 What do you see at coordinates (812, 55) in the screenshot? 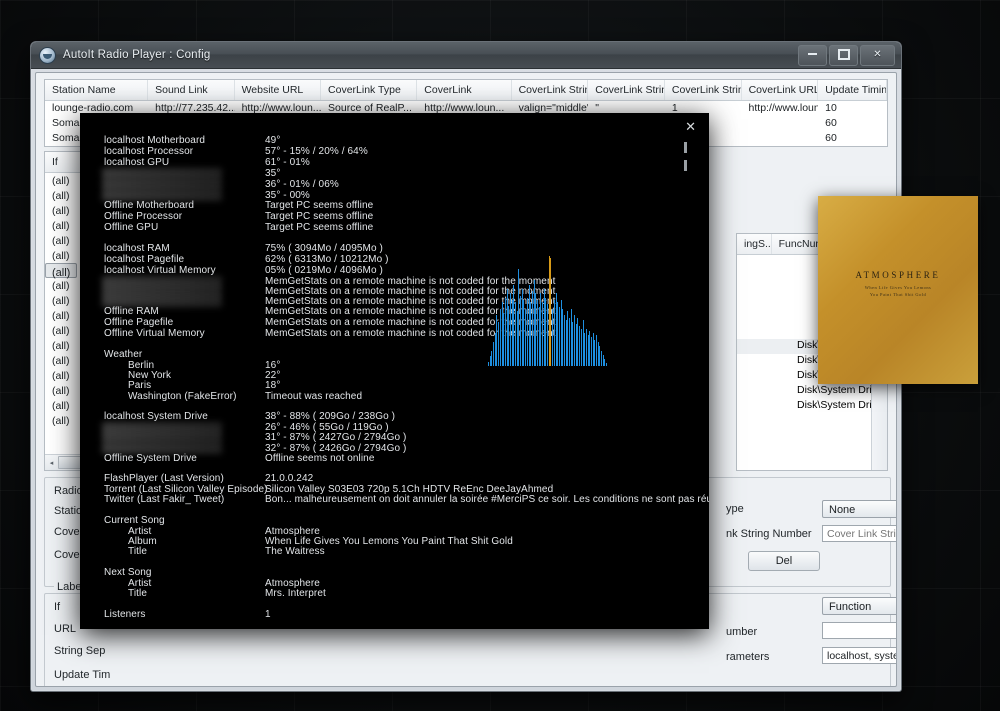
I see `minimize-button` at bounding box center [812, 55].